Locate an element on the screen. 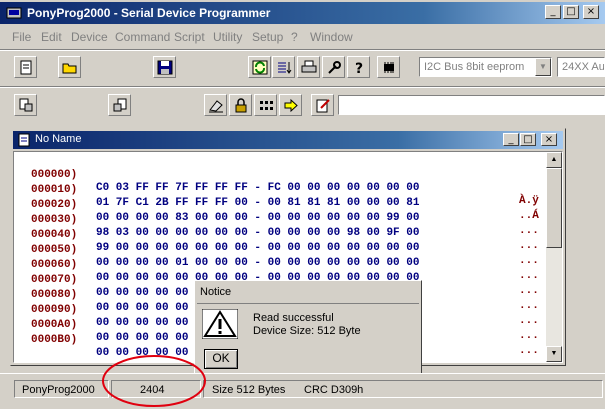  new-button is located at coordinates (25, 67).